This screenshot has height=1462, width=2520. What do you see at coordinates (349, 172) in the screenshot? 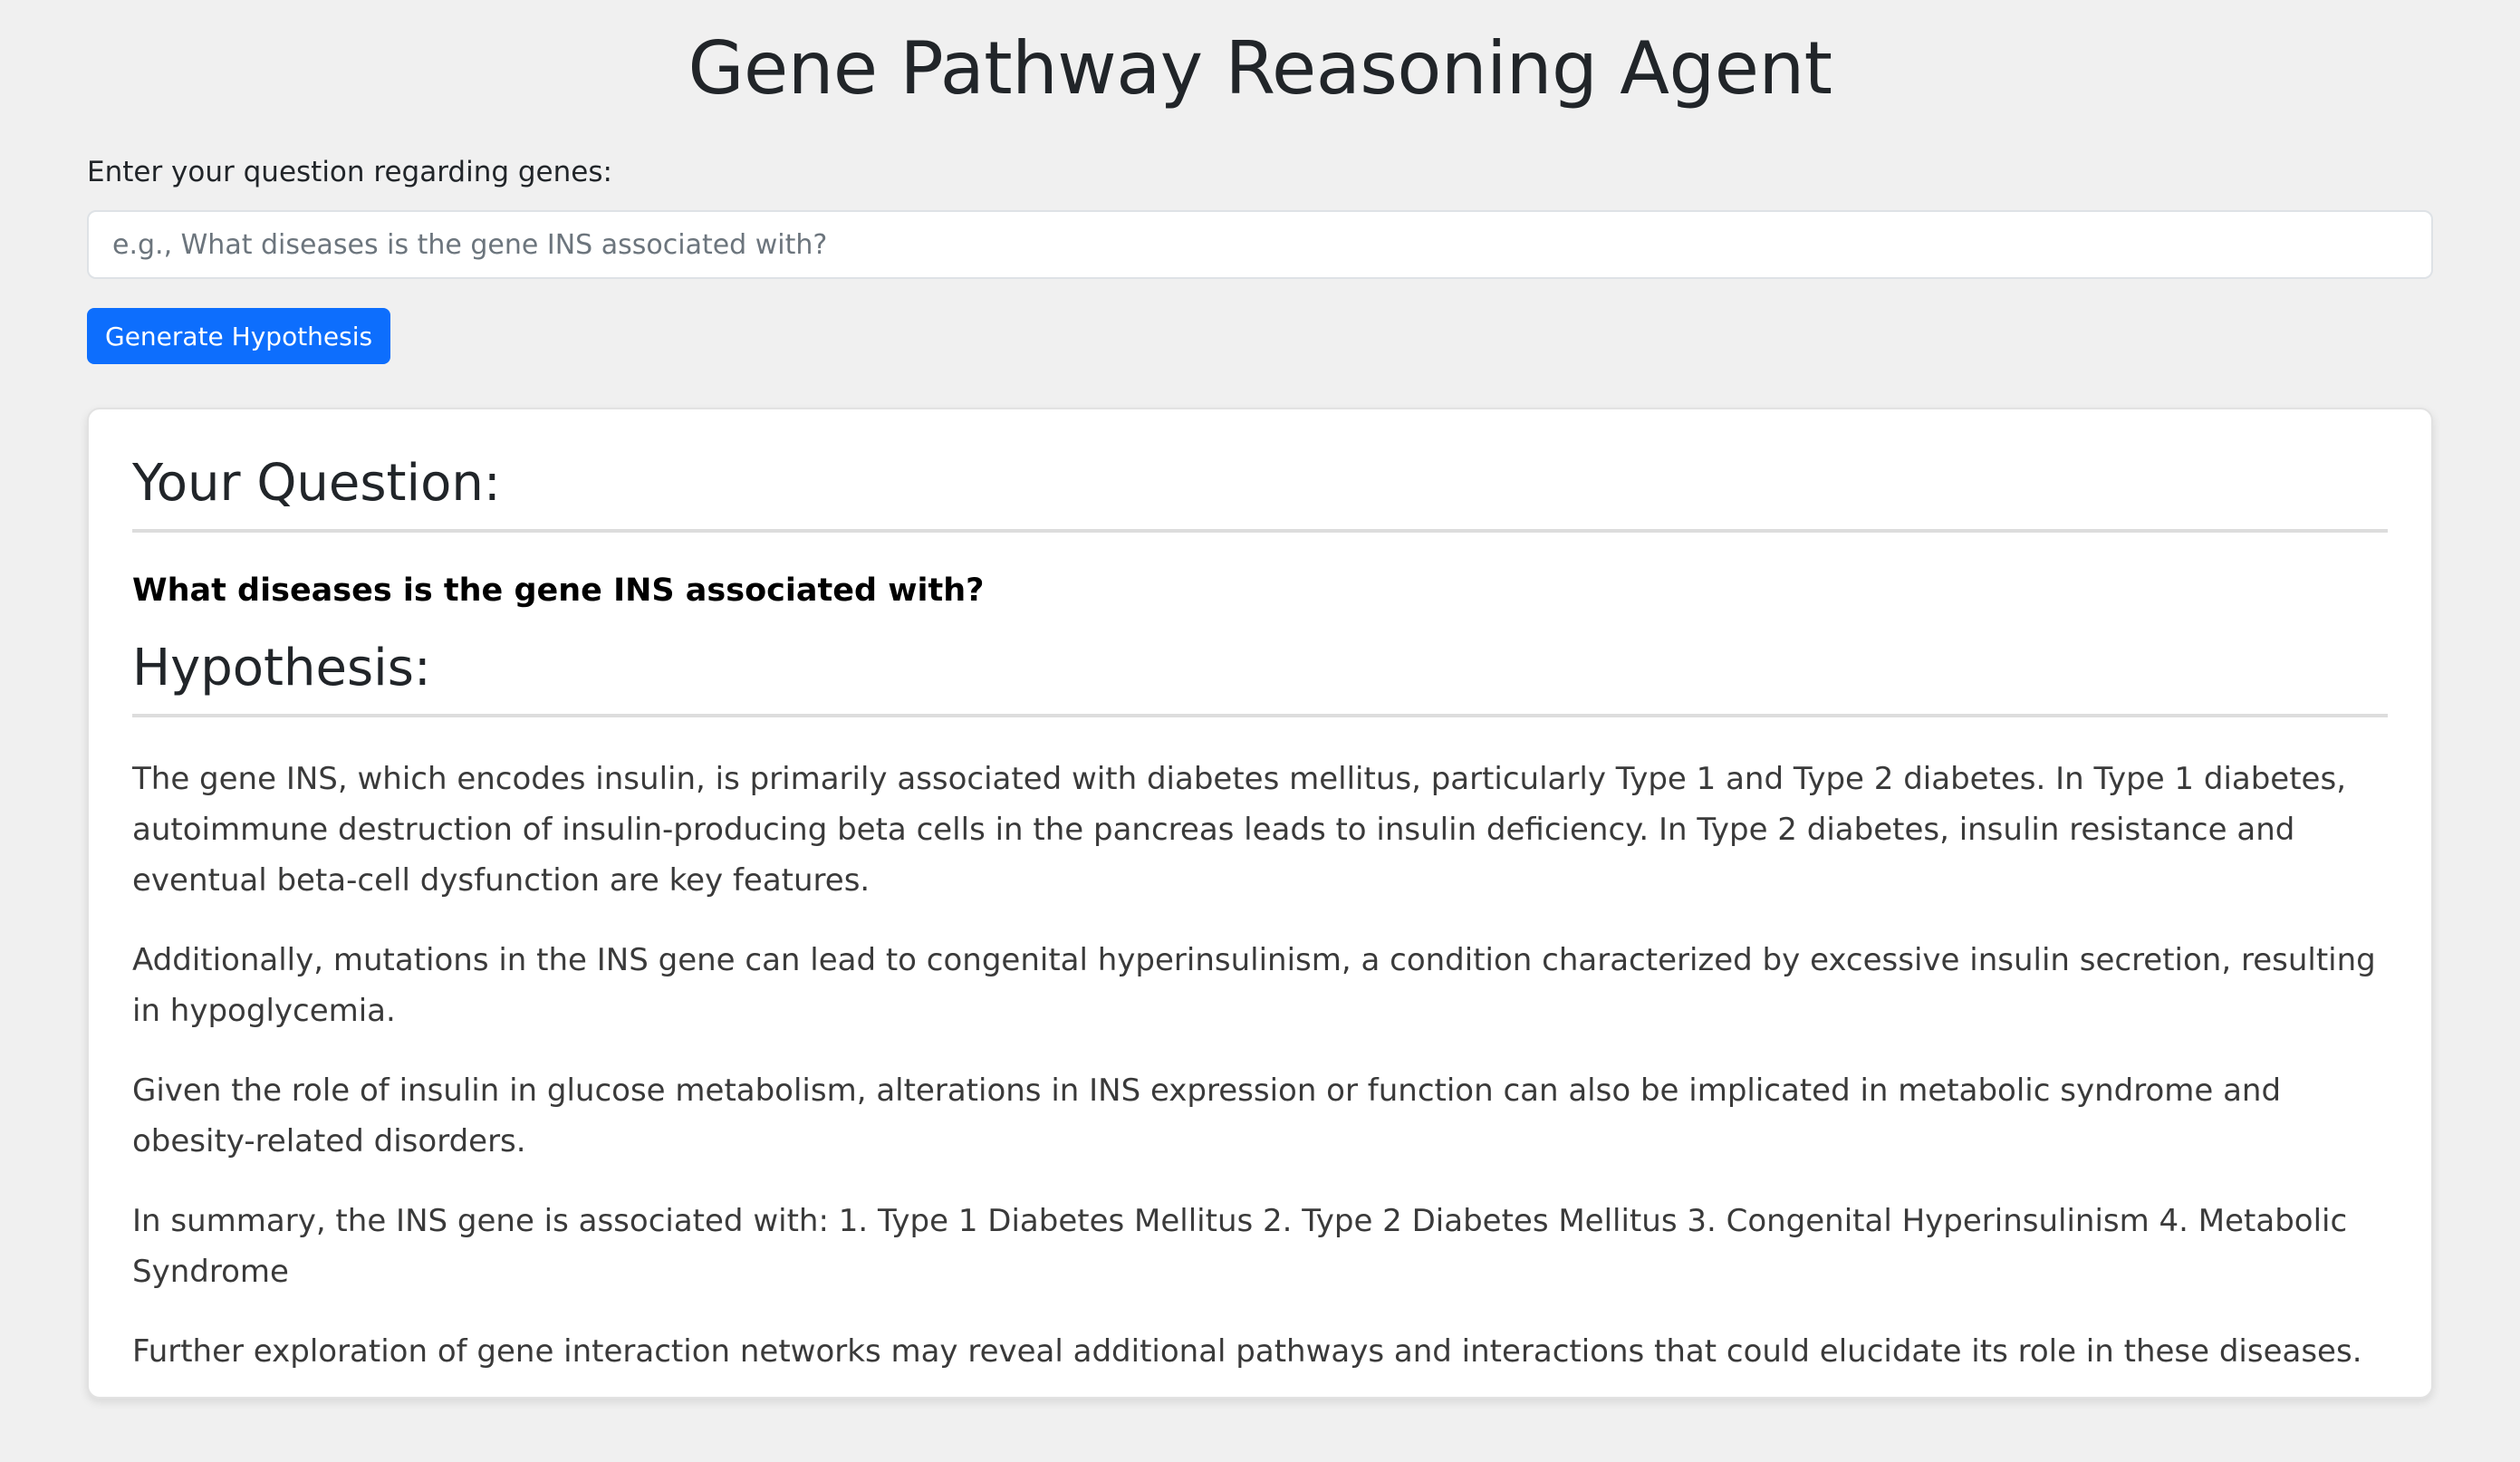
I see `question-label: Enter your question regarding genes:` at bounding box center [349, 172].